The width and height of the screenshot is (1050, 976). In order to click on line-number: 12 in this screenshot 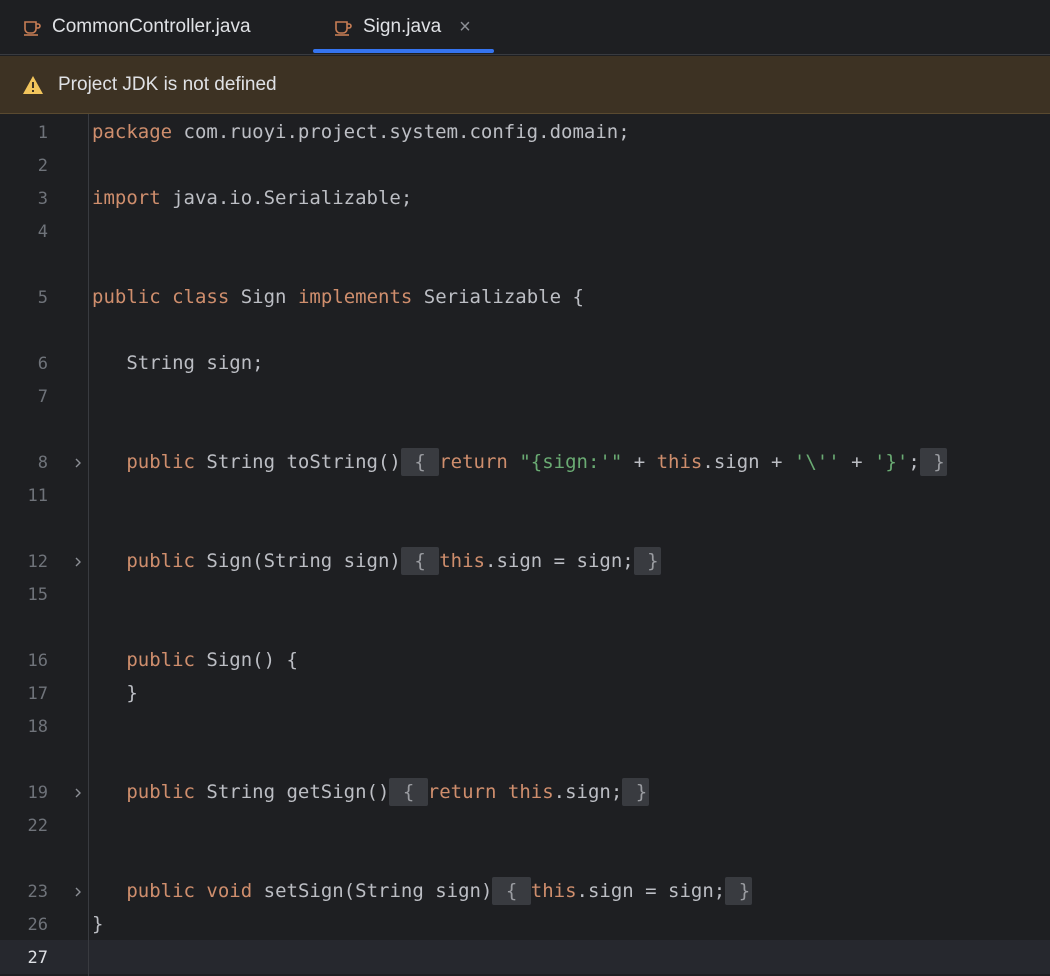, I will do `click(37, 562)`.